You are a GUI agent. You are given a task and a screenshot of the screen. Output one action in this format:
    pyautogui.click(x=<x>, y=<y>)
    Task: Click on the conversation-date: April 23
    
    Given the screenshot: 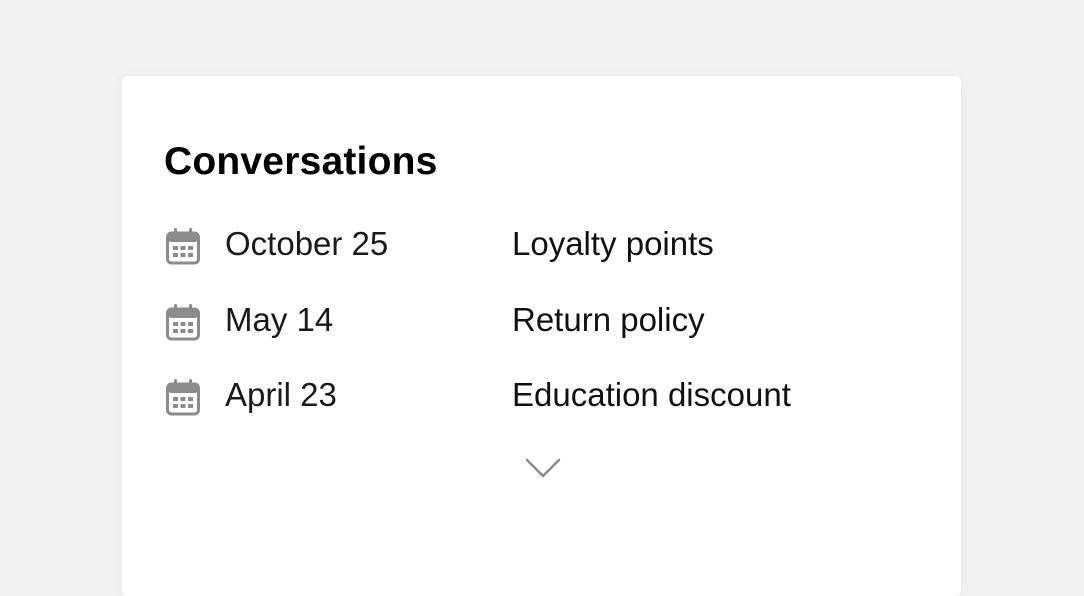 What is the action you would take?
    pyautogui.click(x=281, y=394)
    